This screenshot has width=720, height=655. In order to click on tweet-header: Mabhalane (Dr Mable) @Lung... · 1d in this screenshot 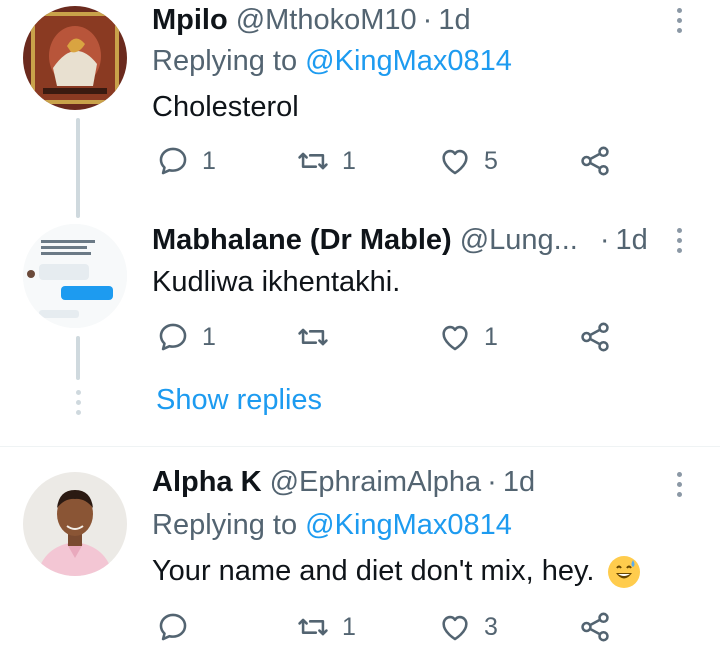, I will do `click(400, 240)`.